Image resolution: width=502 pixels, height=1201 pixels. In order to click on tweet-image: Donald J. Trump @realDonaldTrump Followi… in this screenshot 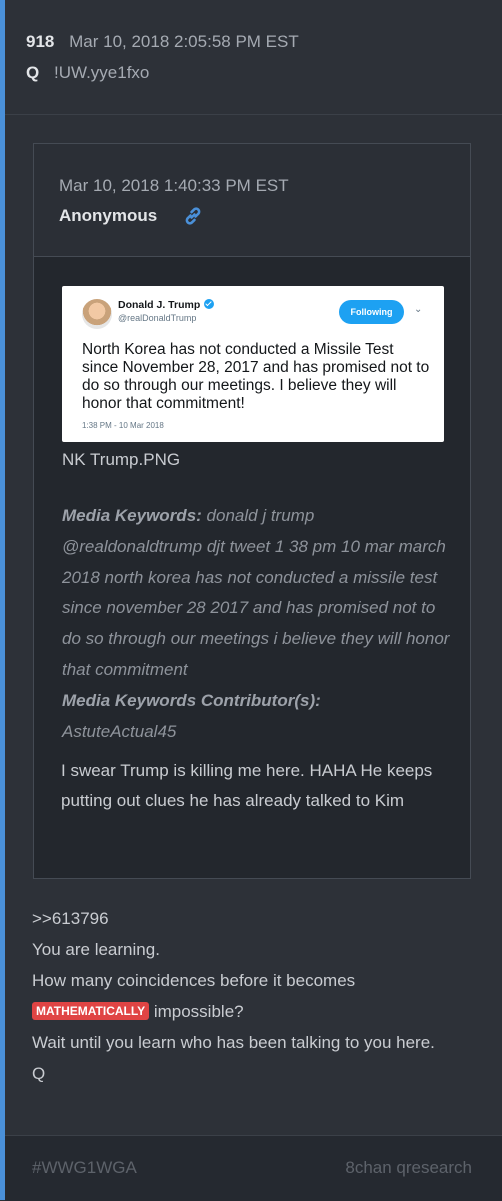, I will do `click(253, 364)`.